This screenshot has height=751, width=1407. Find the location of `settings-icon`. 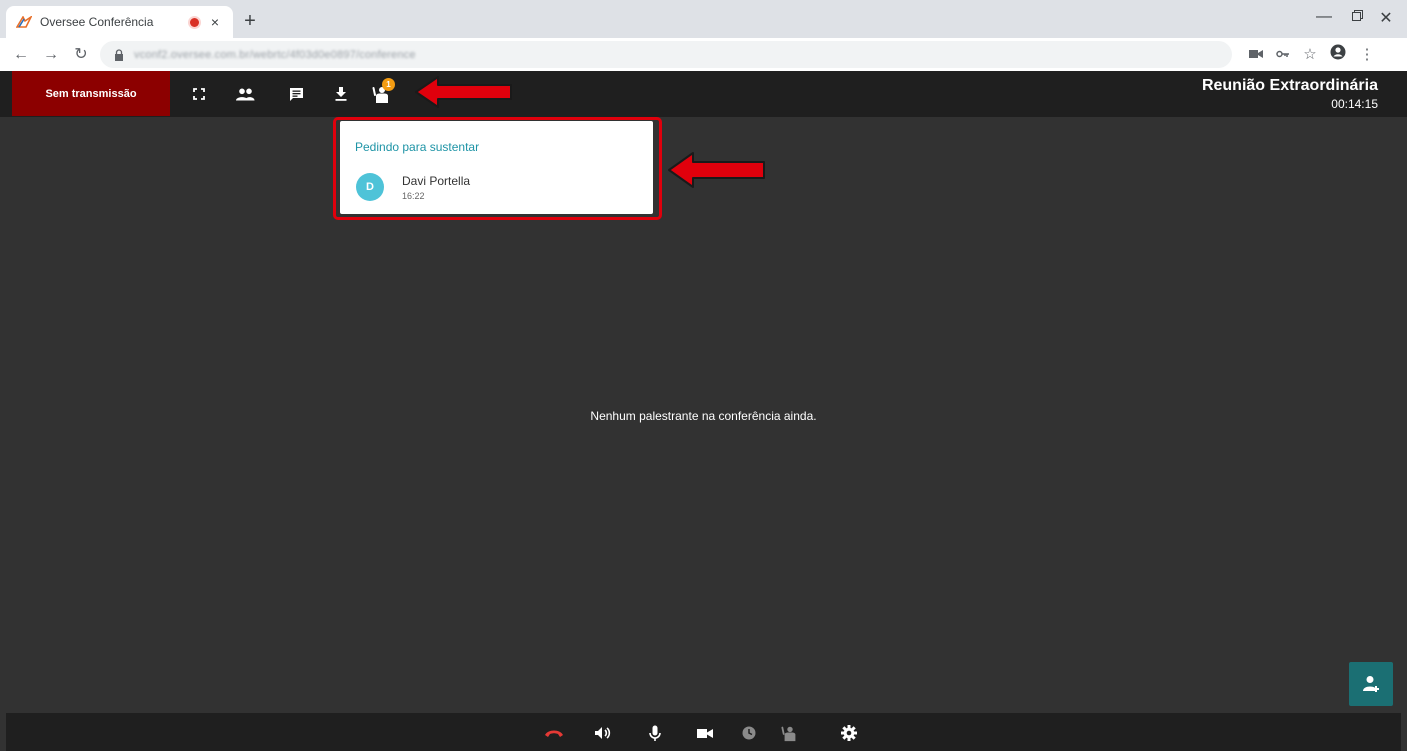

settings-icon is located at coordinates (849, 733).